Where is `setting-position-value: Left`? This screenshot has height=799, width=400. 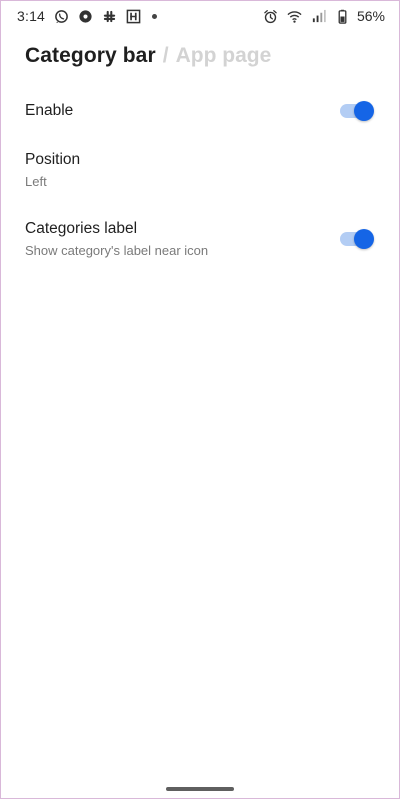 setting-position-value: Left is located at coordinates (36, 181).